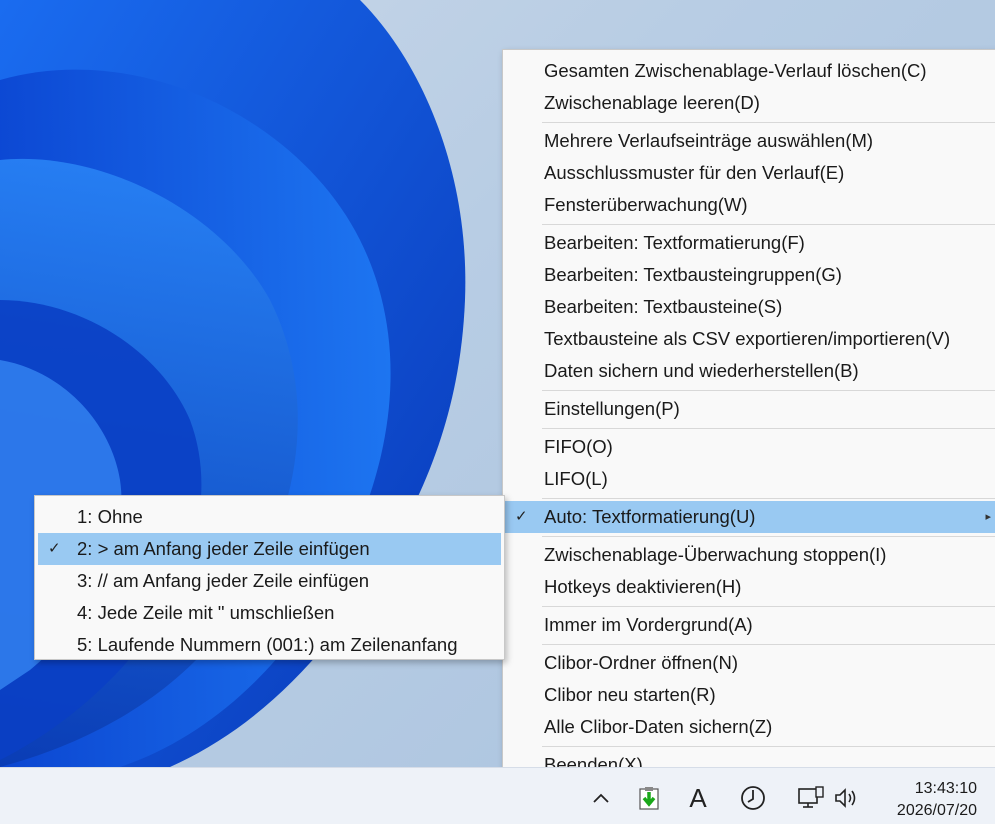 The height and width of the screenshot is (824, 995). I want to click on menu-item-select-multiple: Mehrere Verlaufseinträge auswählen(M), so click(750, 141).